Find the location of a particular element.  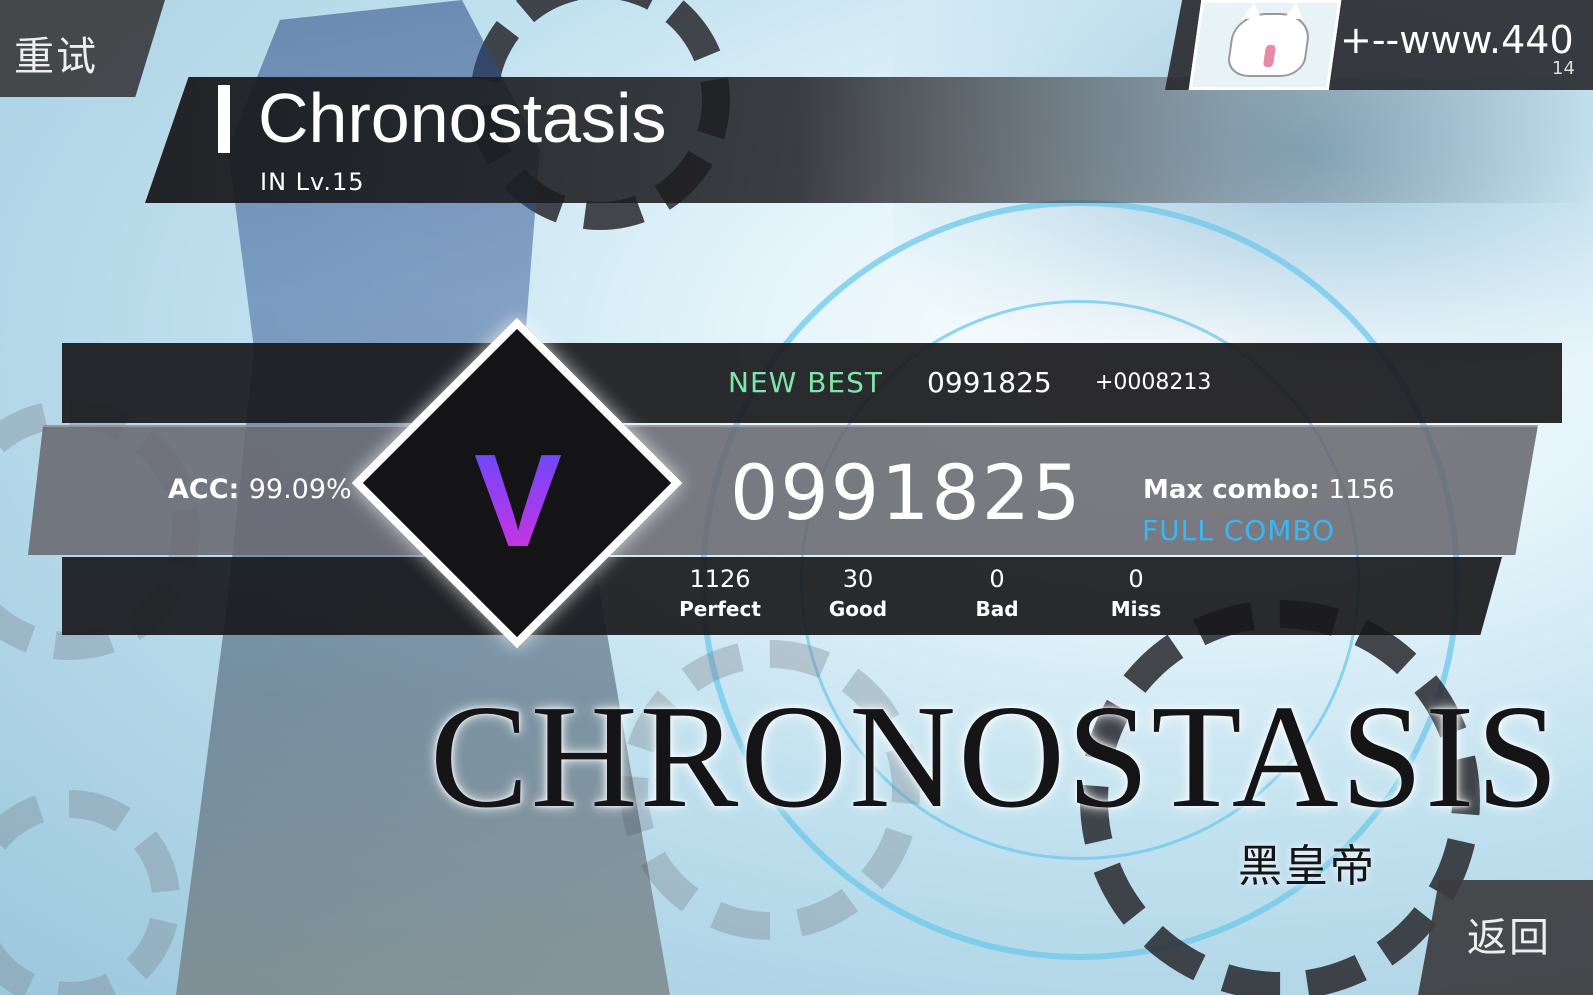

retry-label: 重试 is located at coordinates (56, 53).